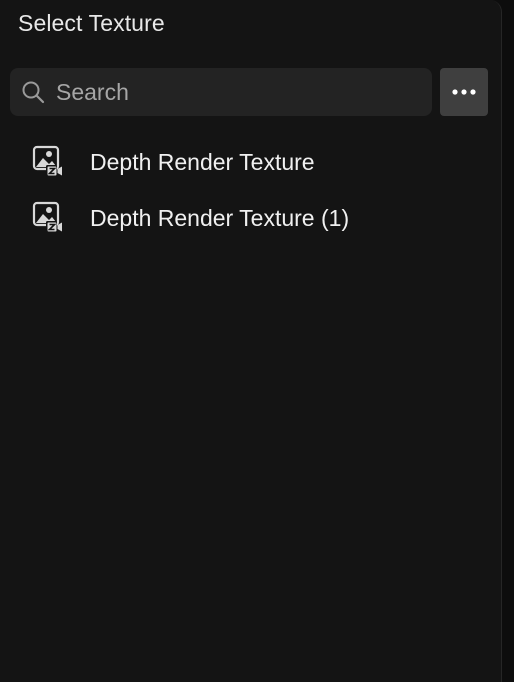  I want to click on list-item: Depth Render Texture, so click(250, 162).